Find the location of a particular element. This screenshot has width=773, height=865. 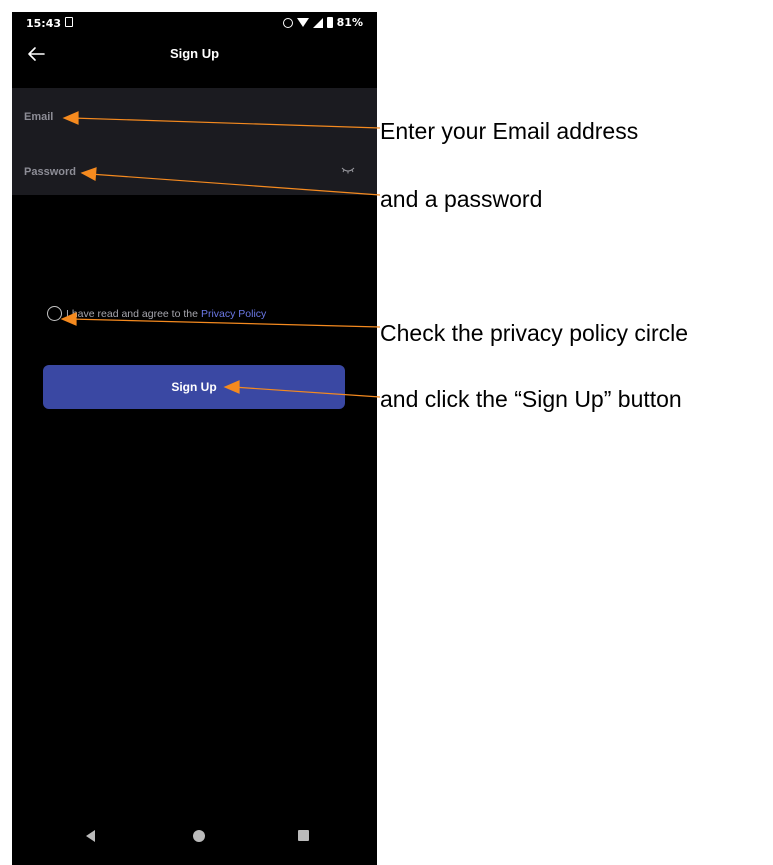

annotation-step-3: Check the privacy policy circle is located at coordinates (534, 333).